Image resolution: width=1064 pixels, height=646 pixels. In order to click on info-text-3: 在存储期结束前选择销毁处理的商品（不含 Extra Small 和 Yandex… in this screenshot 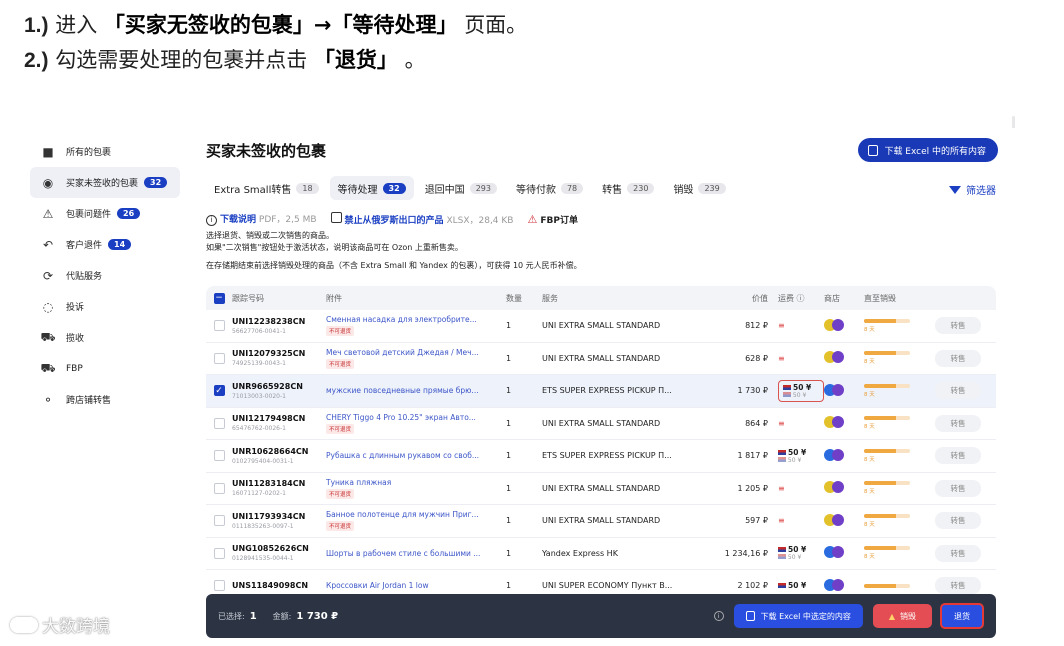, I will do `click(394, 265)`.